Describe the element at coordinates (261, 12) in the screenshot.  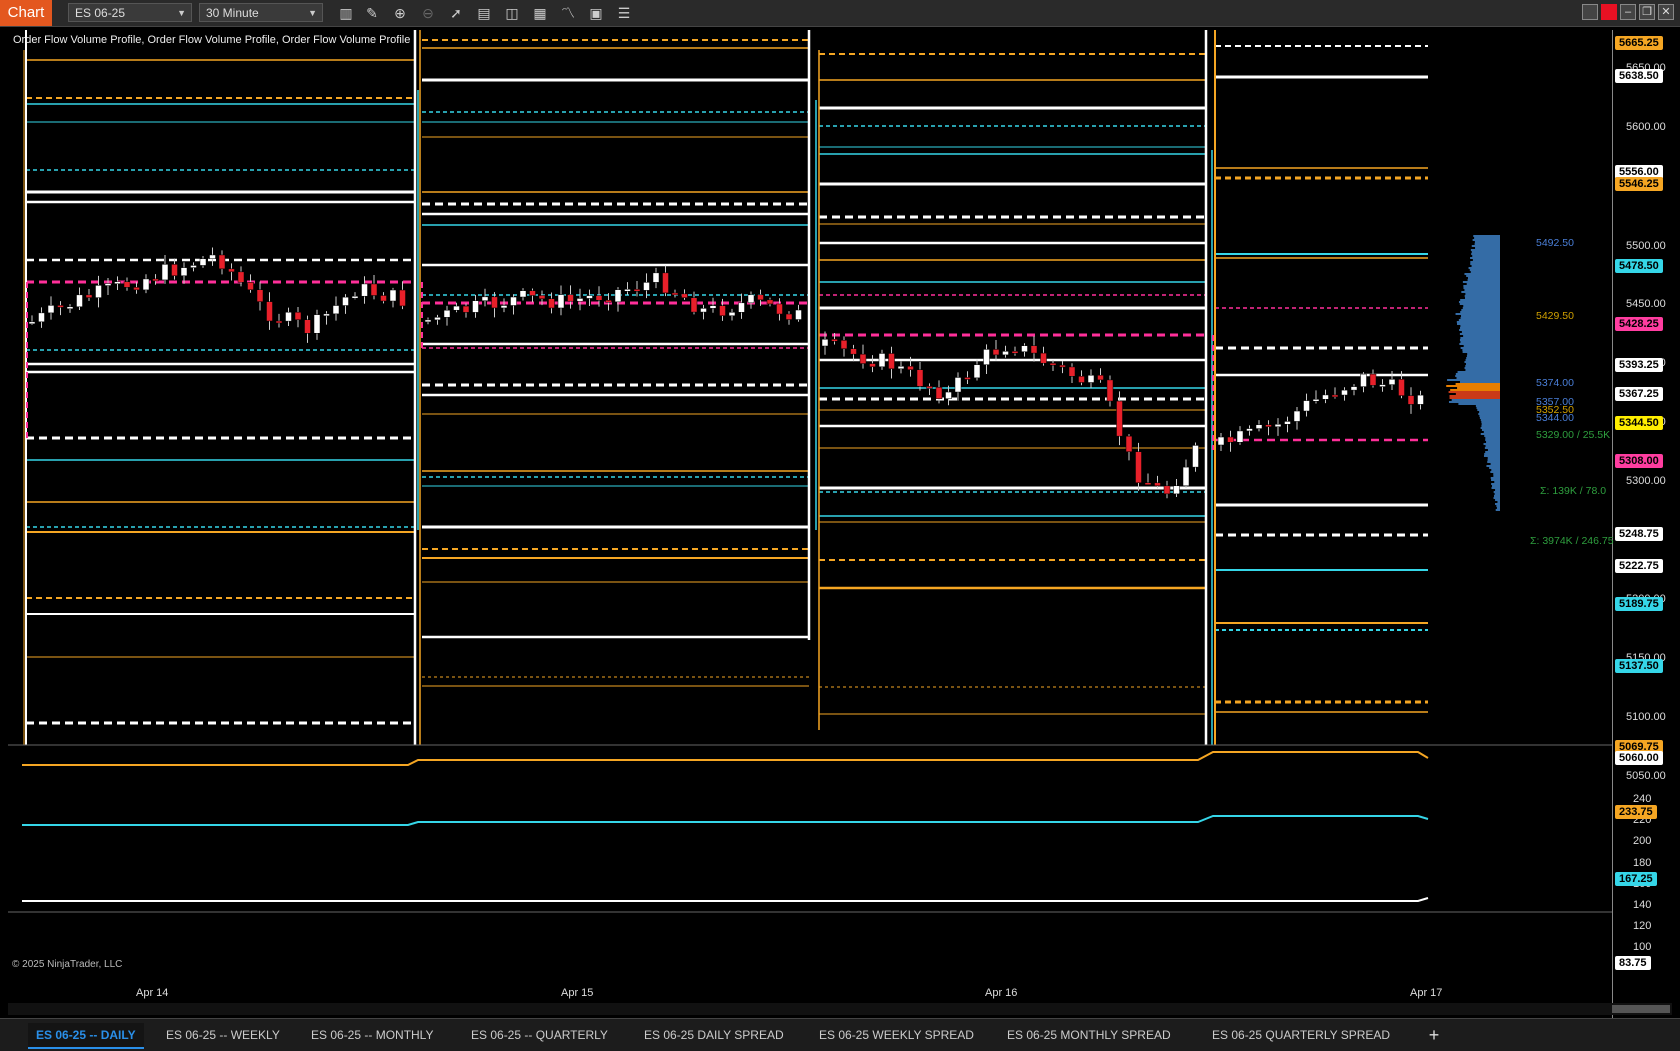
I see `interval-selector: 30 Minute ▼` at that location.